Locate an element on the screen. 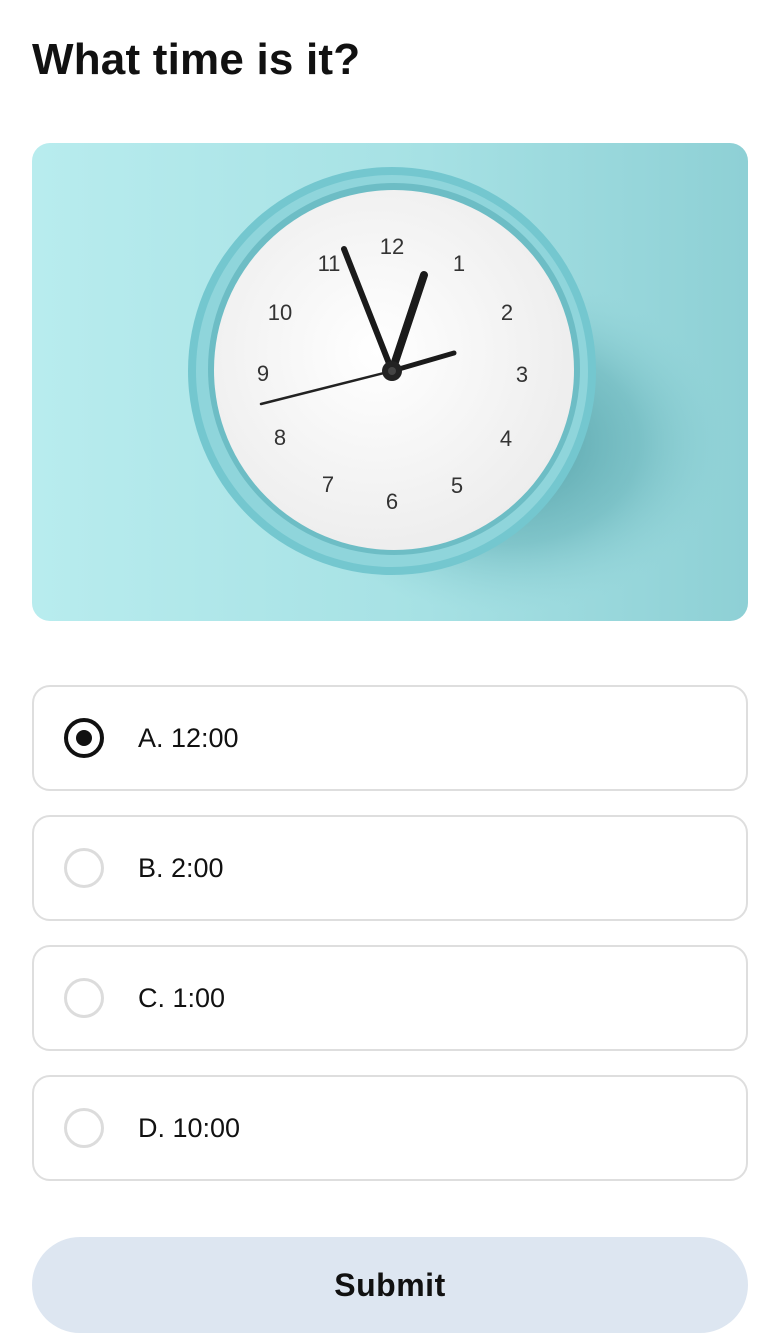 The width and height of the screenshot is (780, 1338). dial-number-7: 7 is located at coordinates (328, 484).